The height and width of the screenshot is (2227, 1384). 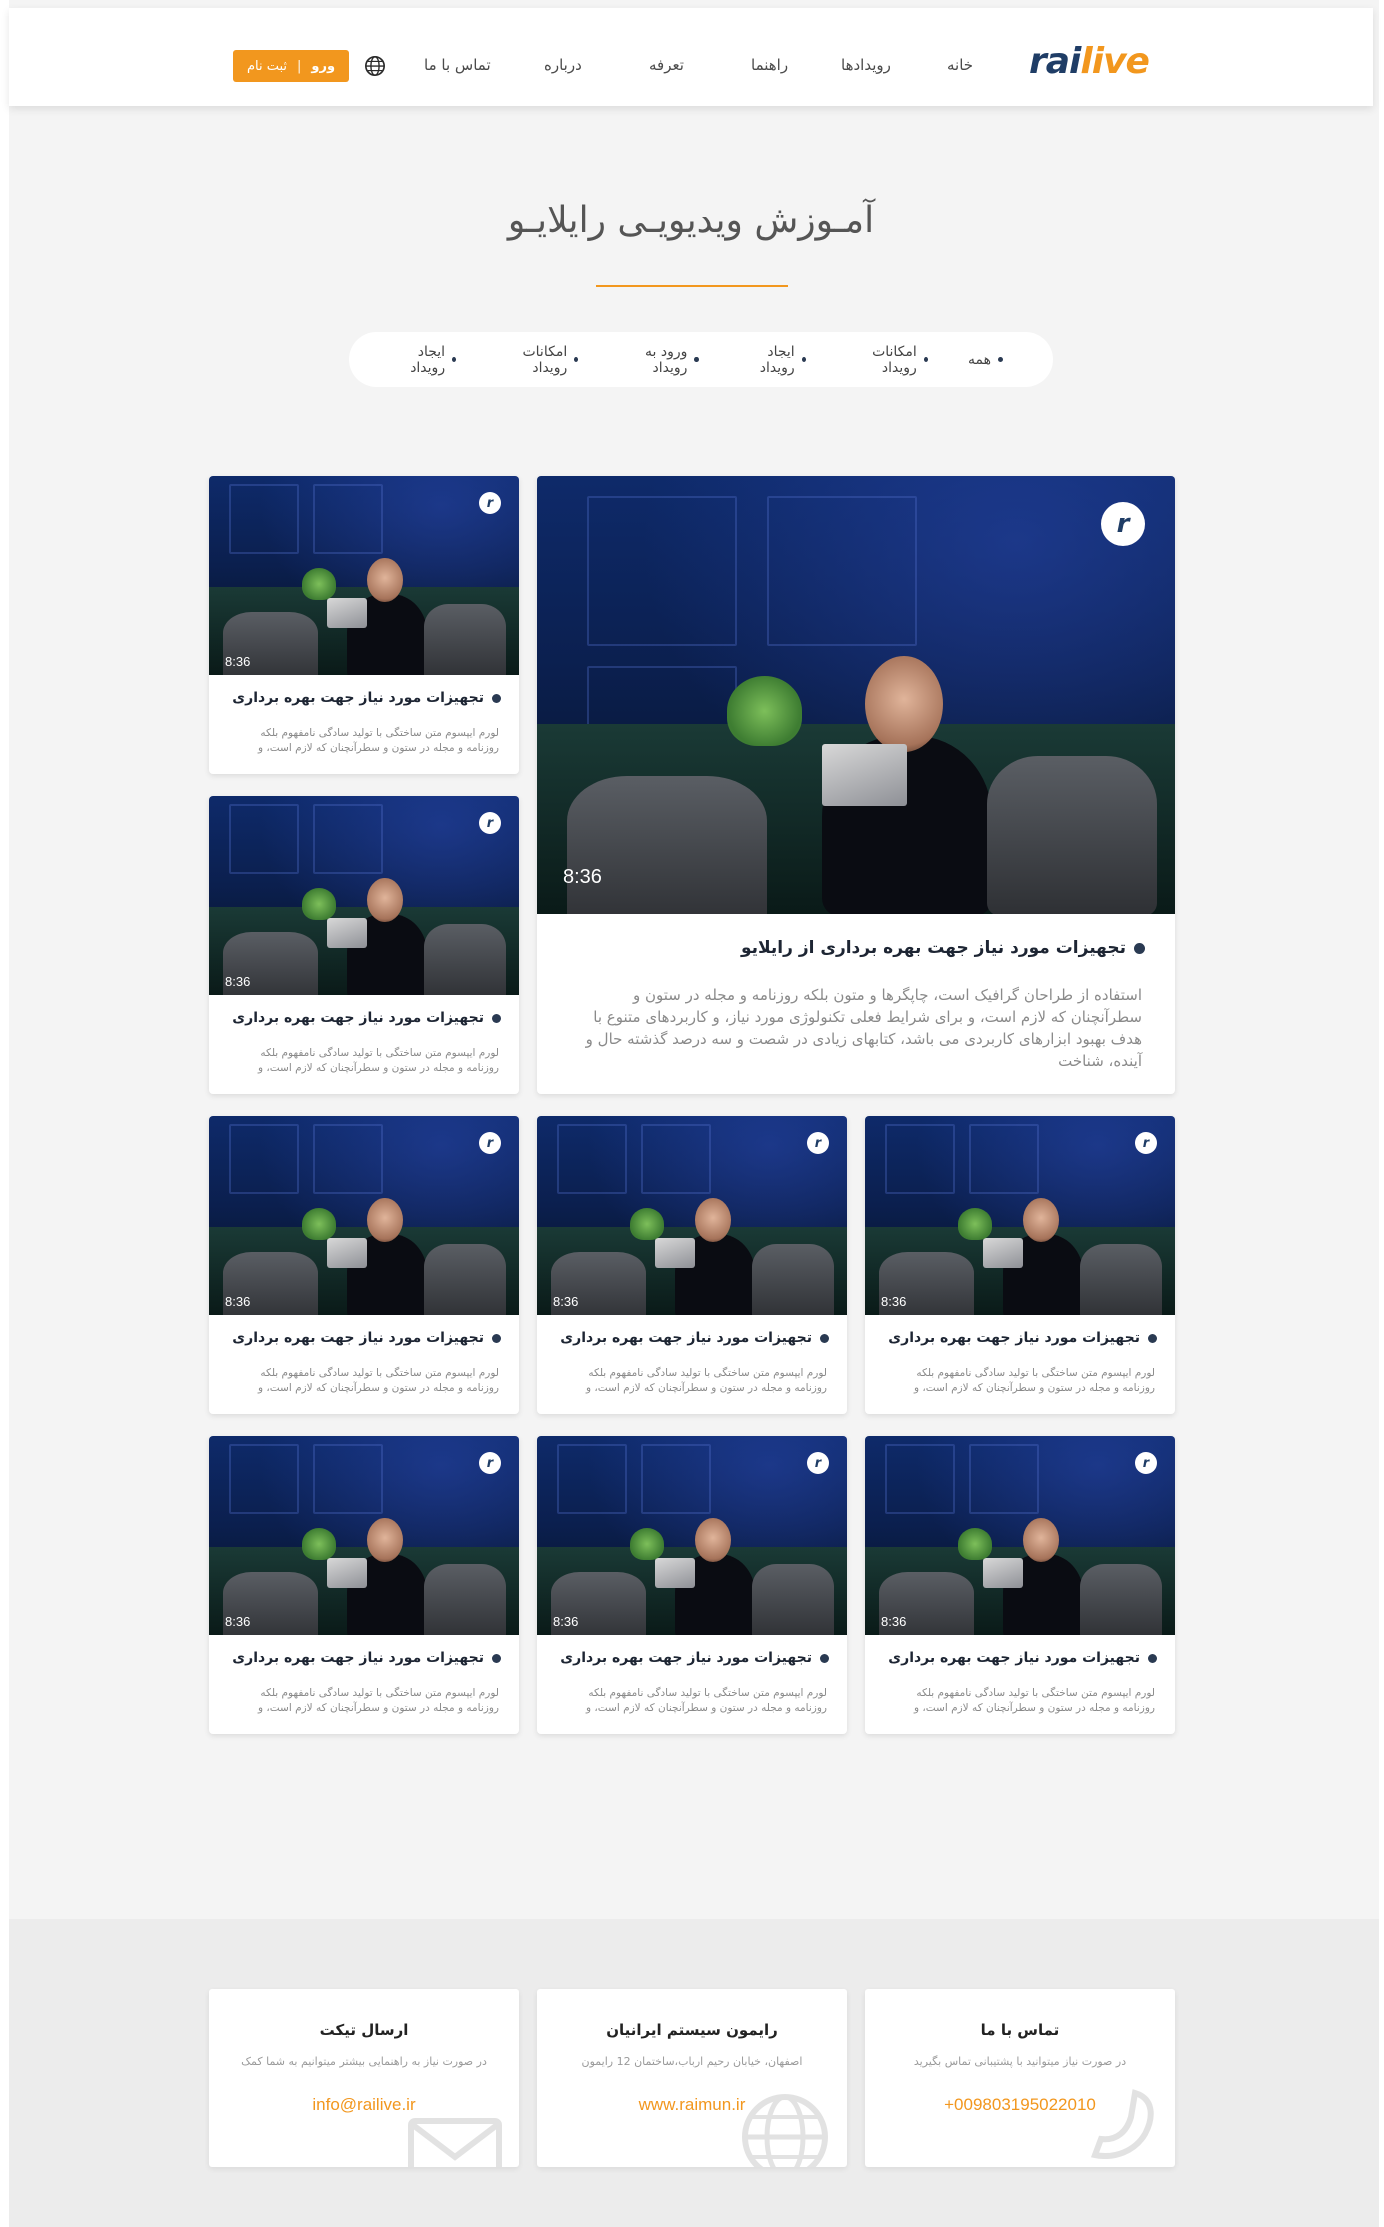 What do you see at coordinates (323, 66) in the screenshot?
I see `login-link: ورو` at bounding box center [323, 66].